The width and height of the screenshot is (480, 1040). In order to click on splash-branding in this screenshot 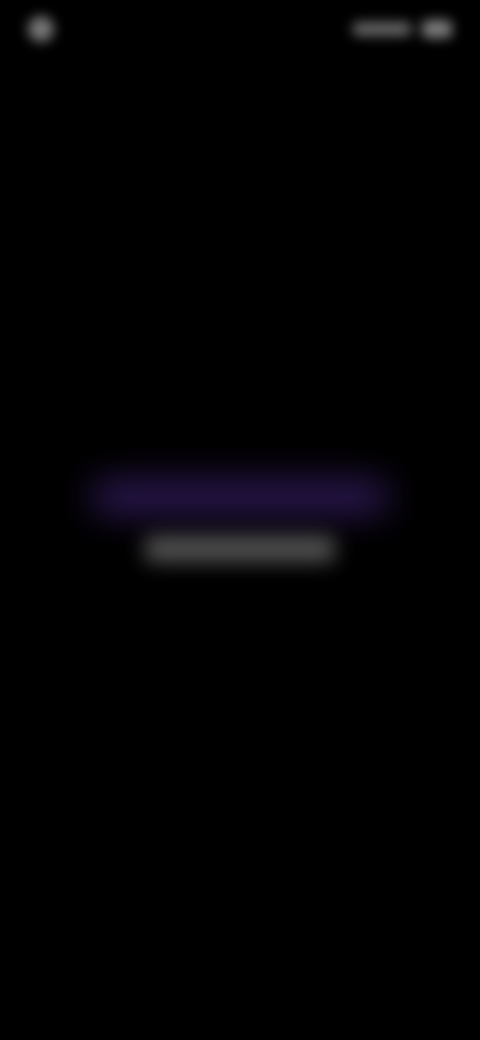, I will do `click(240, 530)`.